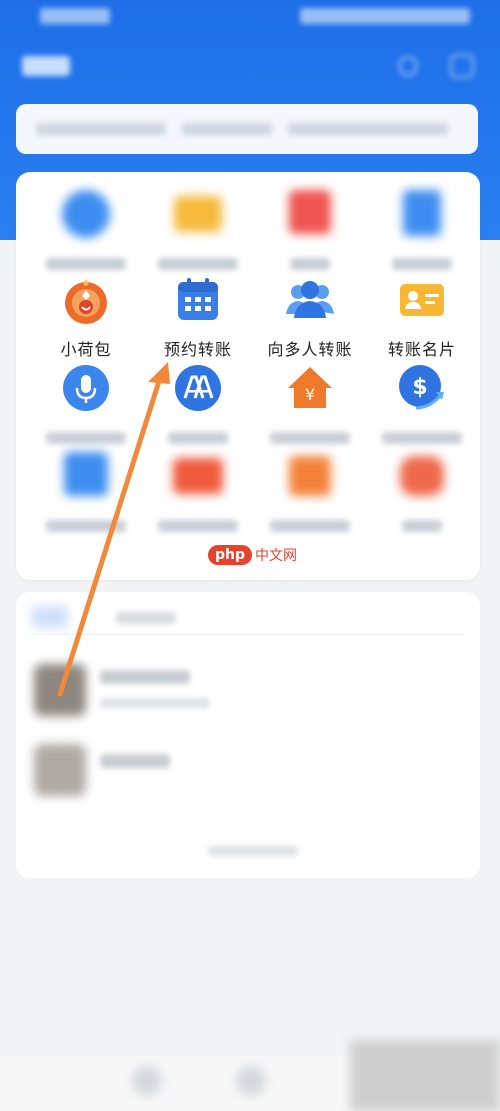 Image resolution: width=500 pixels, height=1111 pixels. What do you see at coordinates (86, 300) in the screenshot?
I see `wallet-icon` at bounding box center [86, 300].